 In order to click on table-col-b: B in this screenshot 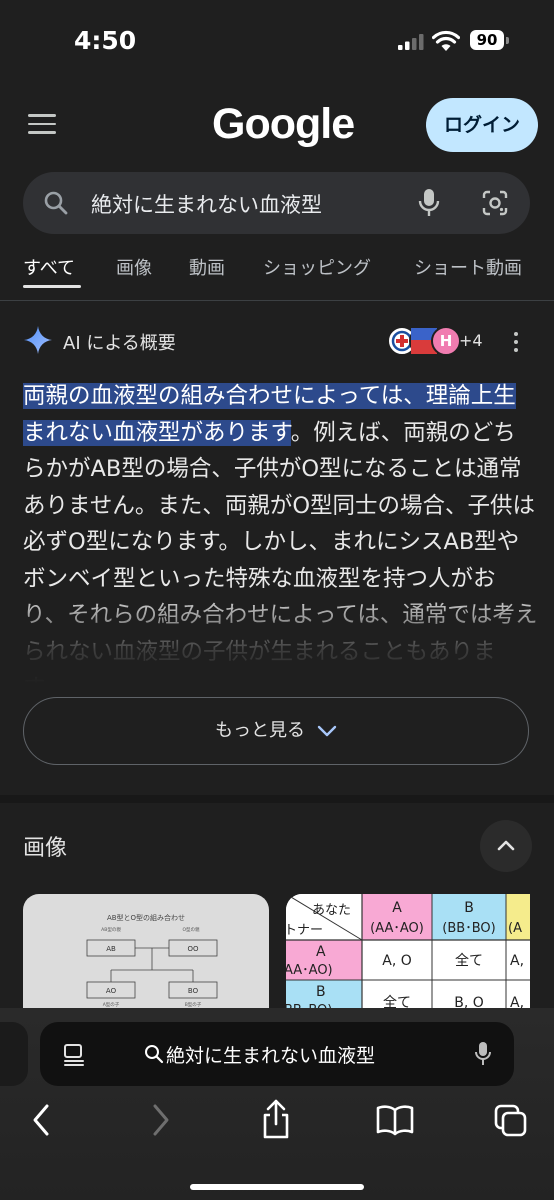, I will do `click(469, 908)`.